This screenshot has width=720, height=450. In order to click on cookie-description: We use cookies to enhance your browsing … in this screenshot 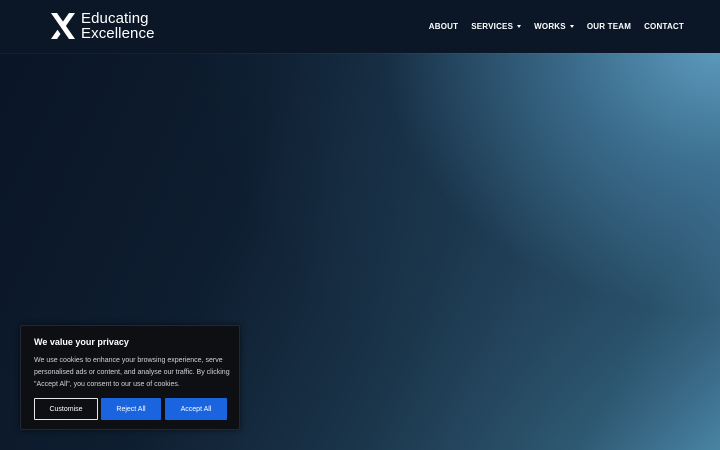, I will do `click(132, 372)`.